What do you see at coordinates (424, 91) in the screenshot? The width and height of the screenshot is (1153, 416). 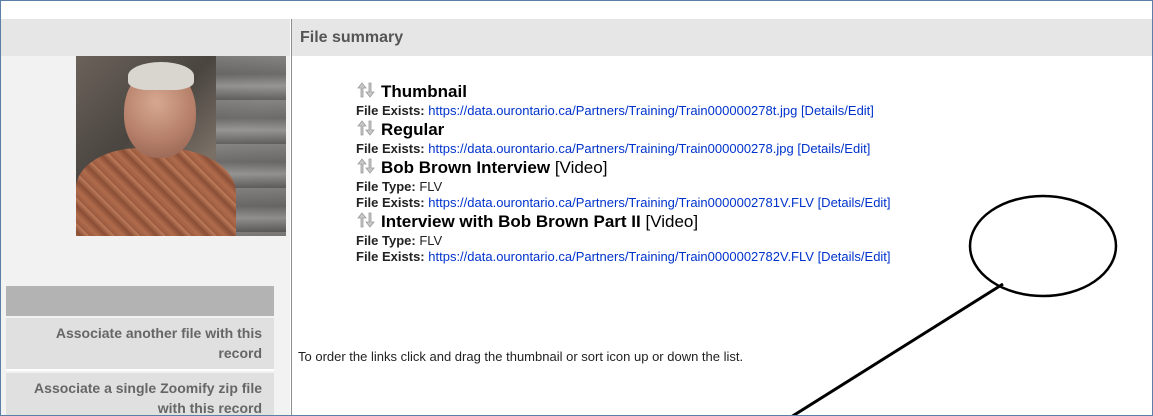 I see `file-name: Thumbnail` at bounding box center [424, 91].